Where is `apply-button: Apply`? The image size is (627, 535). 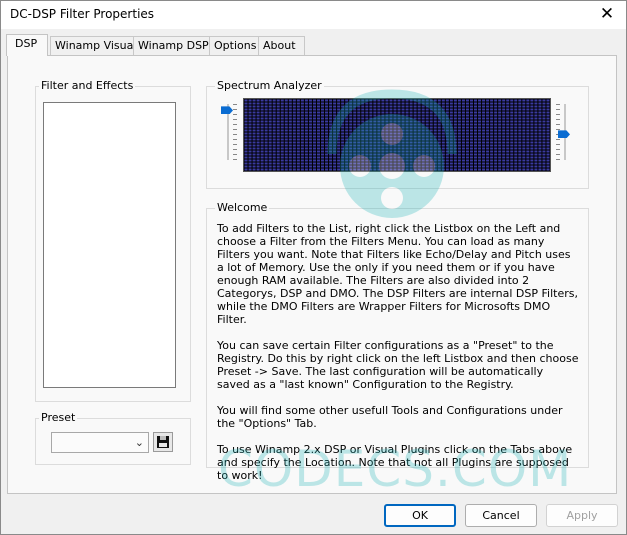
apply-button: Apply is located at coordinates (582, 515).